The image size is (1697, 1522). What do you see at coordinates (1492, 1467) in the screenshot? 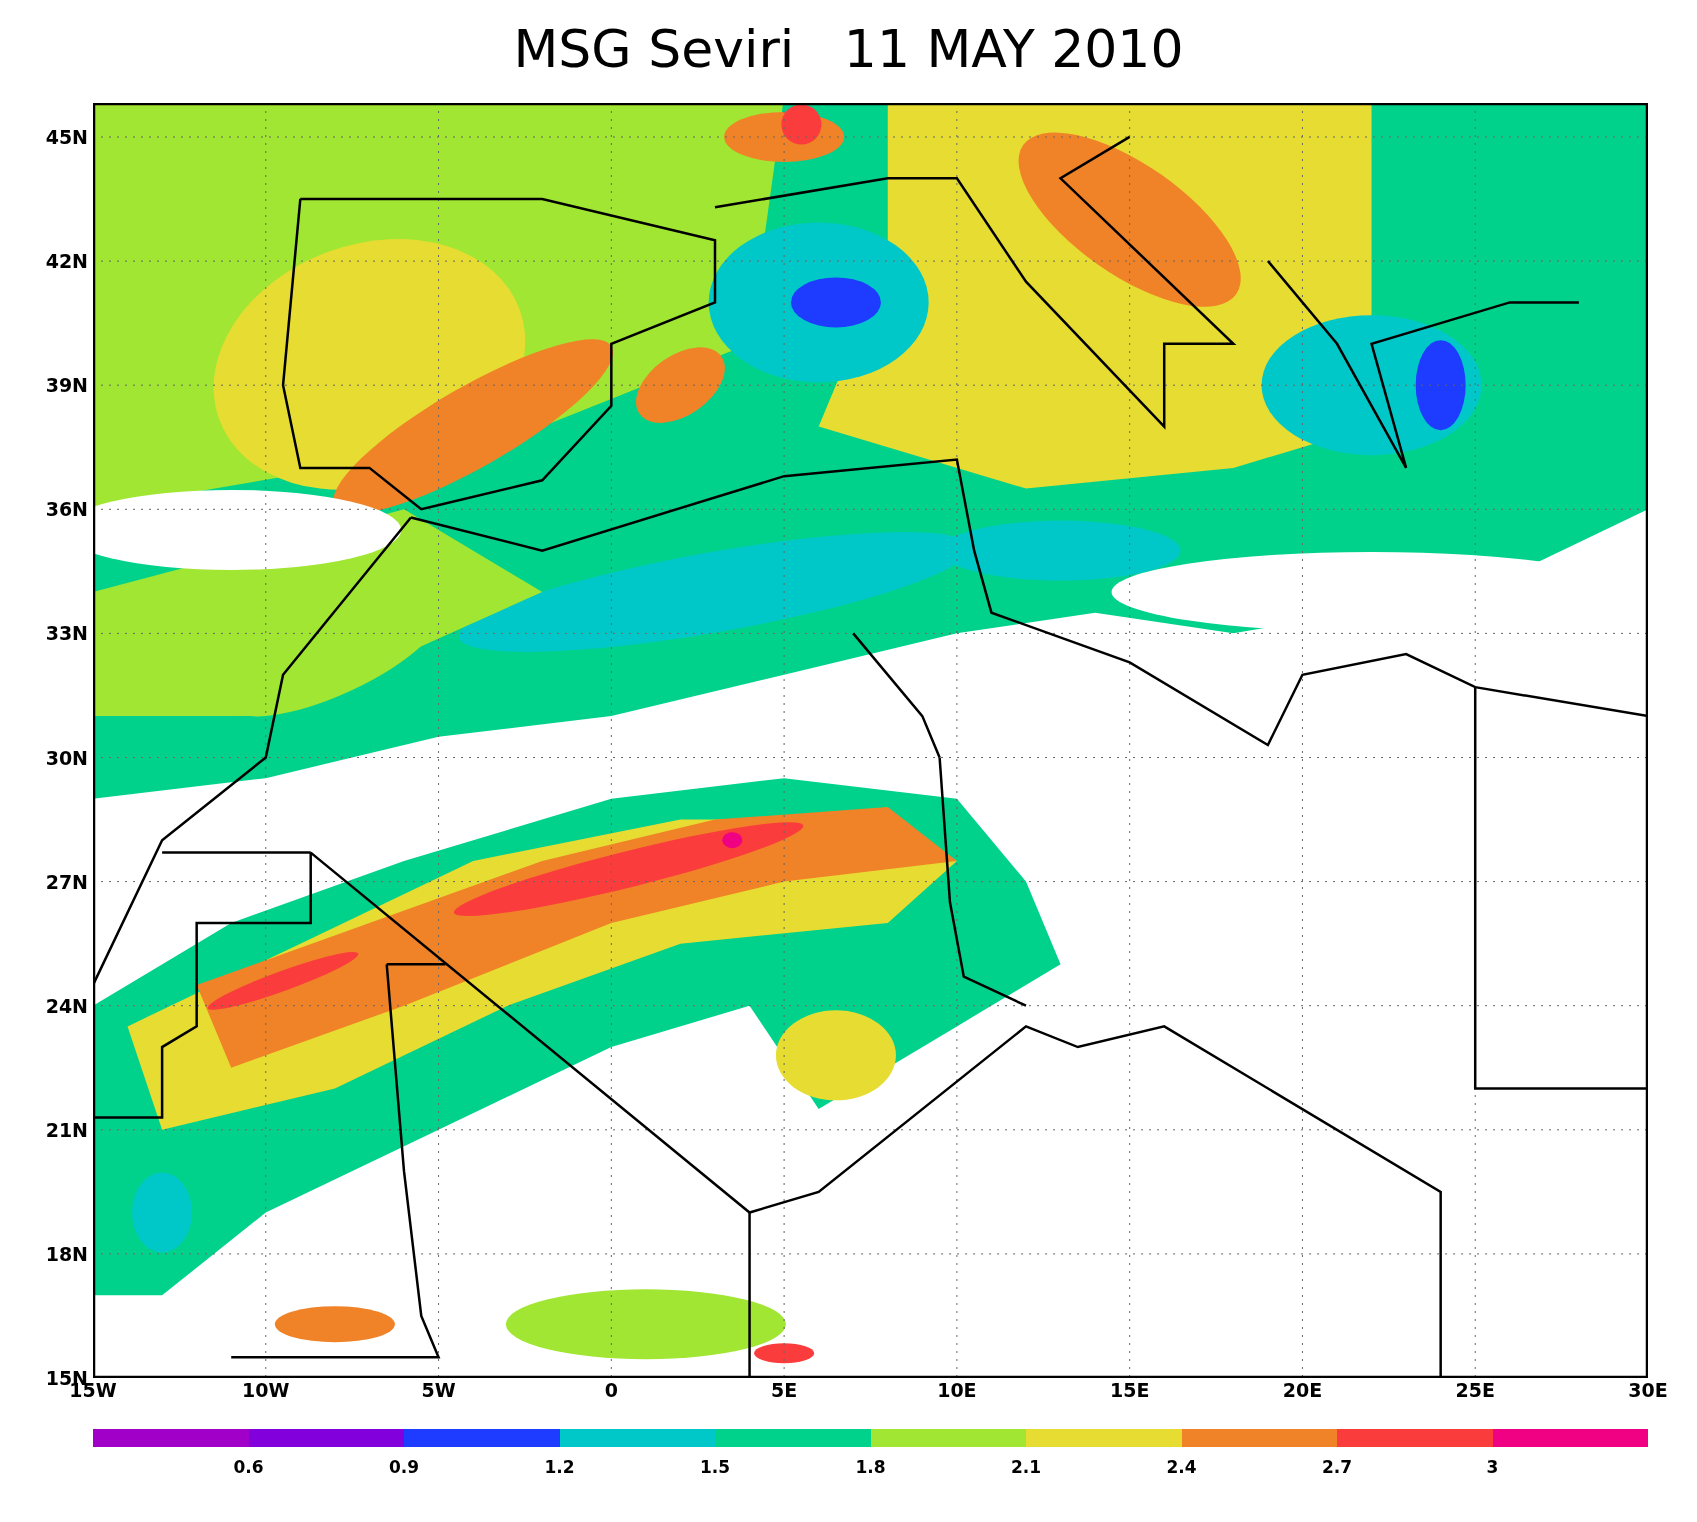
I see `colorbar-label: 3` at bounding box center [1492, 1467].